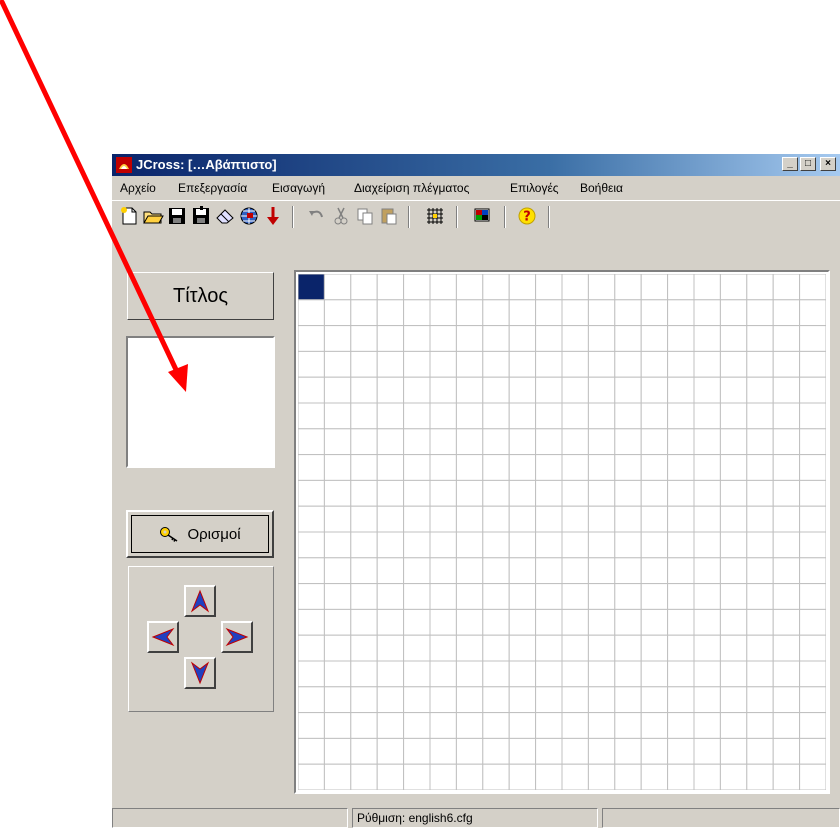  I want to click on title-button: Τίτλος, so click(200, 296).